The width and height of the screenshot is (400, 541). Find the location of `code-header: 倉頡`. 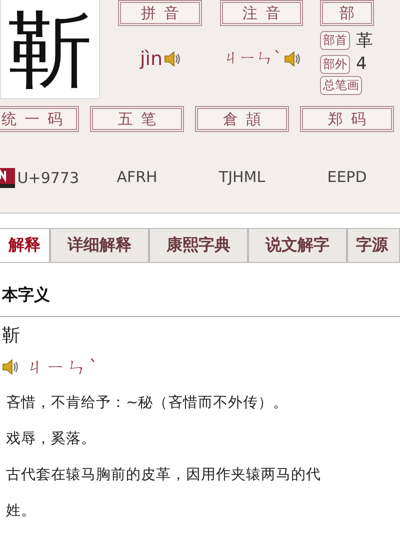

code-header: 倉頡 is located at coordinates (242, 119).